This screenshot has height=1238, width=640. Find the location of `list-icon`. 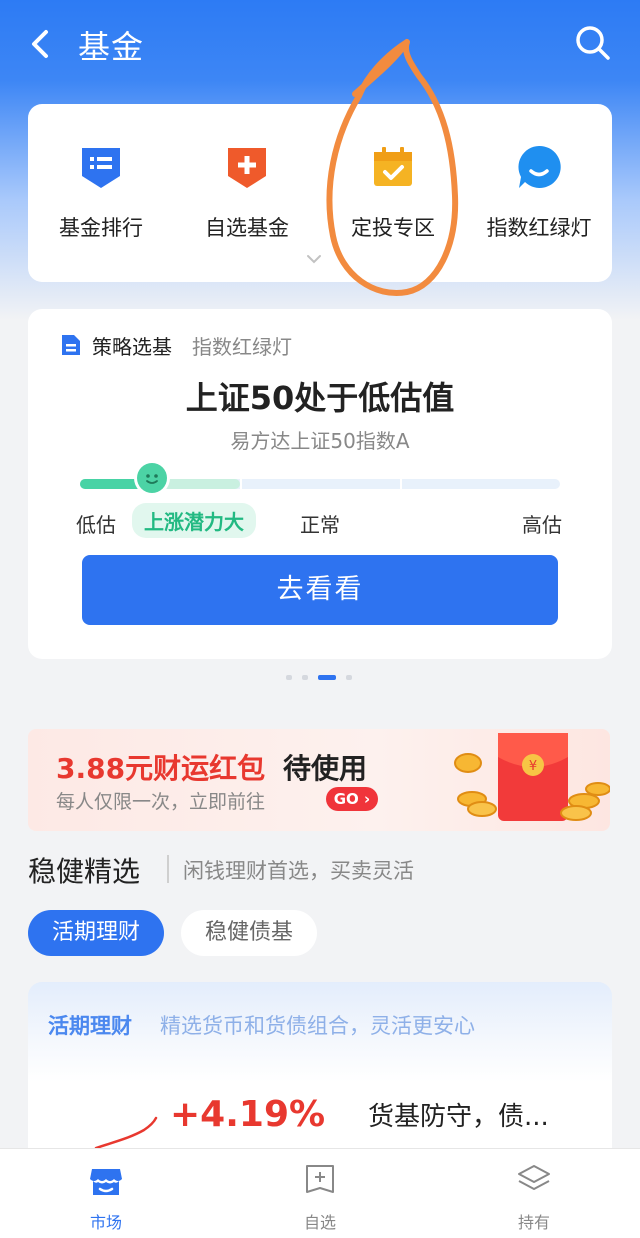

list-icon is located at coordinates (101, 168).